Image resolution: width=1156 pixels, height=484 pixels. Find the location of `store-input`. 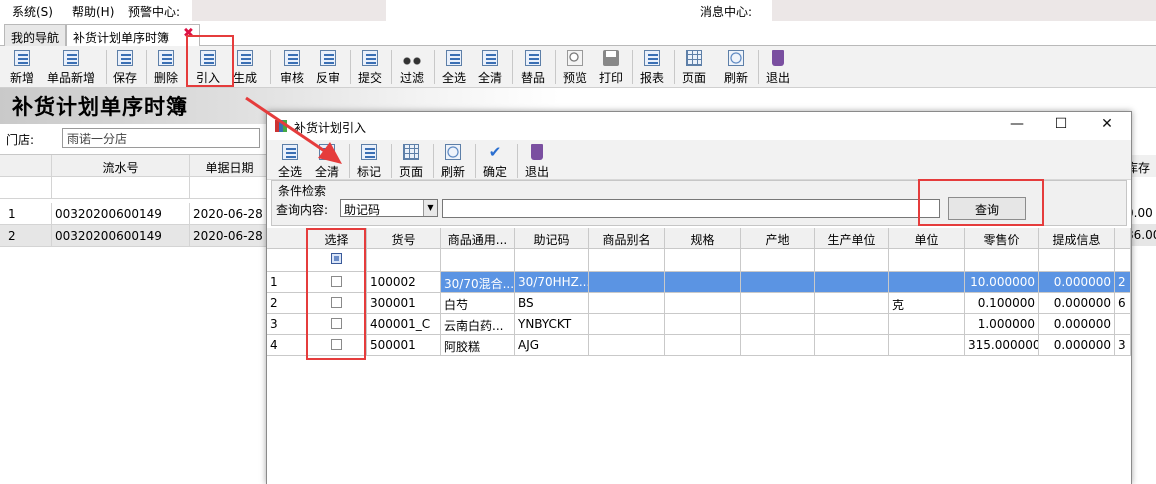

store-input is located at coordinates (161, 138).